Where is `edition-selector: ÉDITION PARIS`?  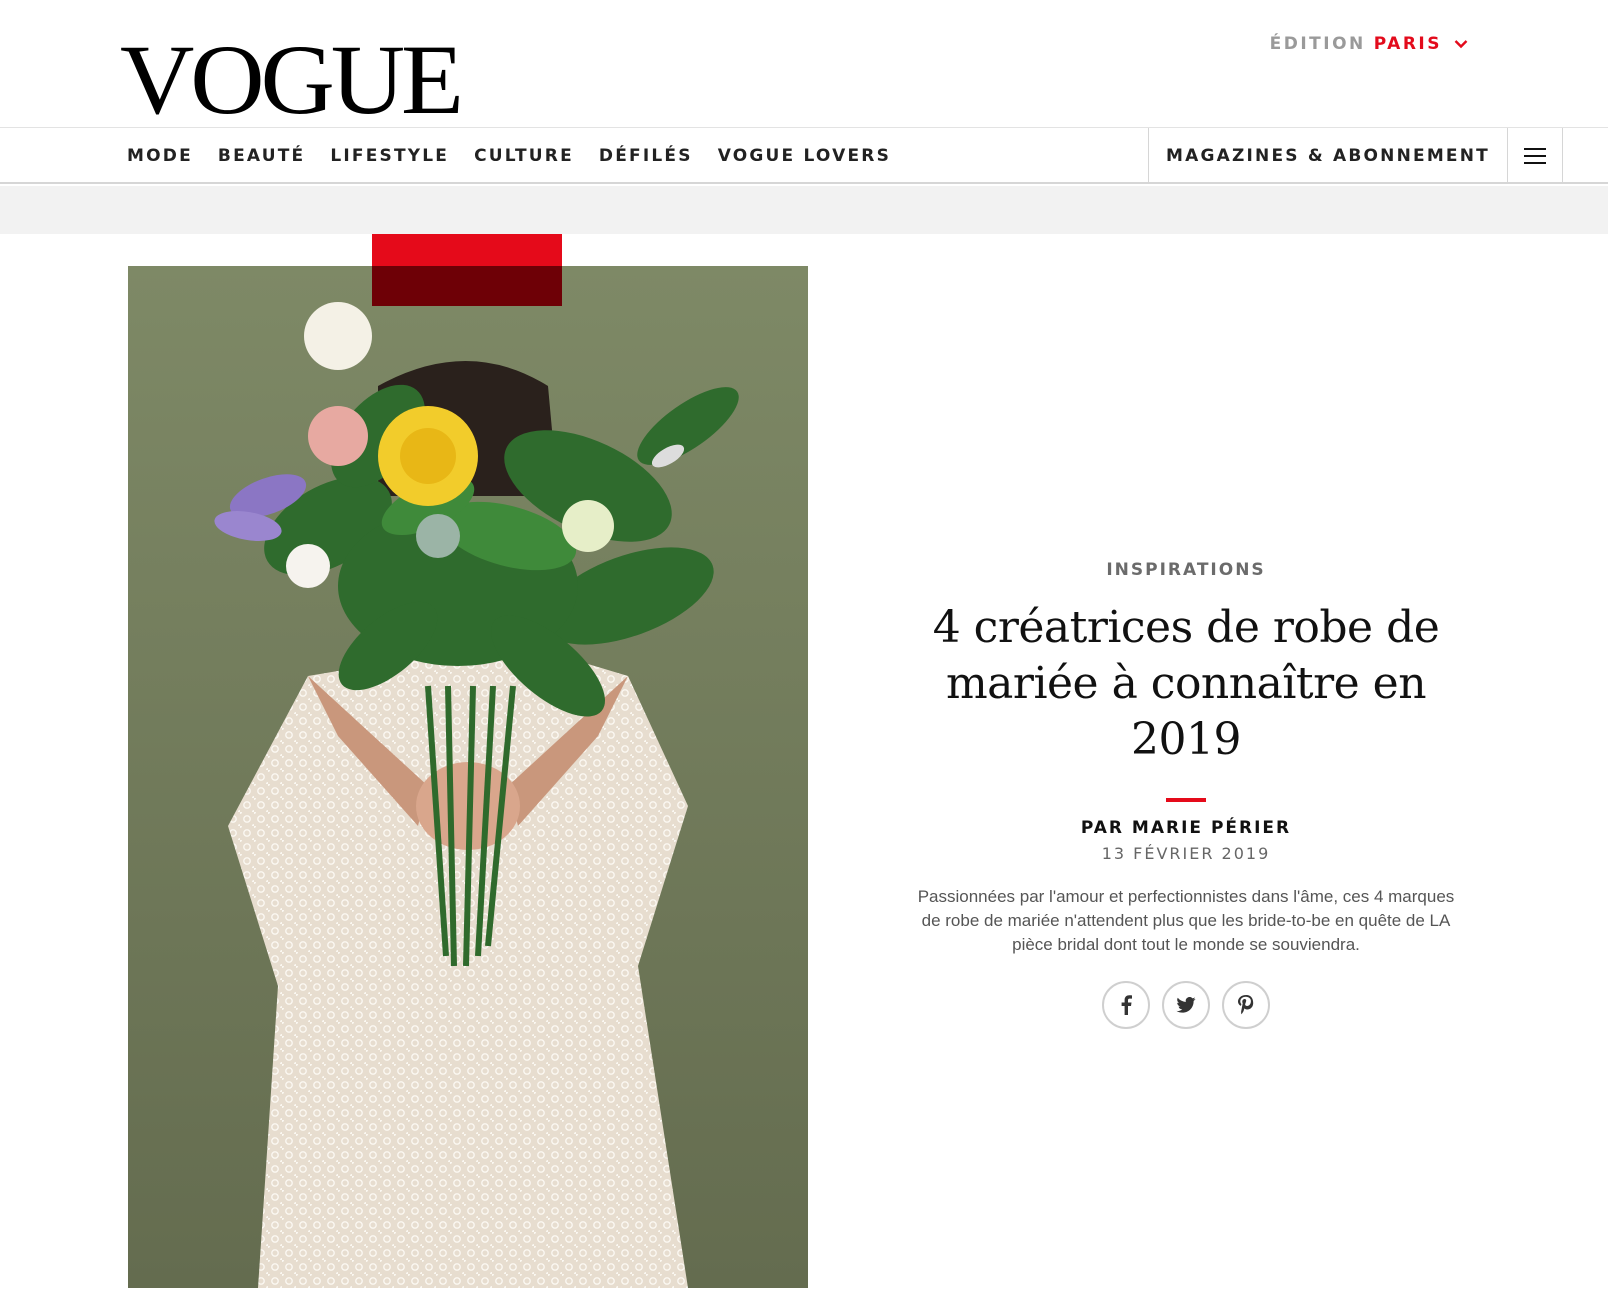
edition-selector: ÉDITION PARIS is located at coordinates (1369, 44).